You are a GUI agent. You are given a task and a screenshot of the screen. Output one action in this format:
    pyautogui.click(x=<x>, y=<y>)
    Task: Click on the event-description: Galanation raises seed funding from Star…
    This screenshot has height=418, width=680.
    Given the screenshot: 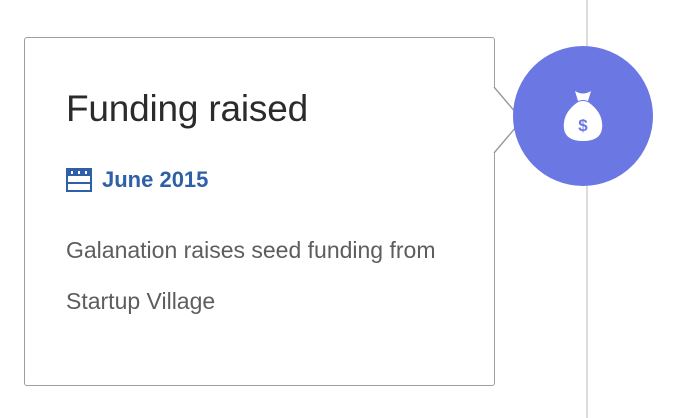 What is the action you would take?
    pyautogui.click(x=251, y=275)
    